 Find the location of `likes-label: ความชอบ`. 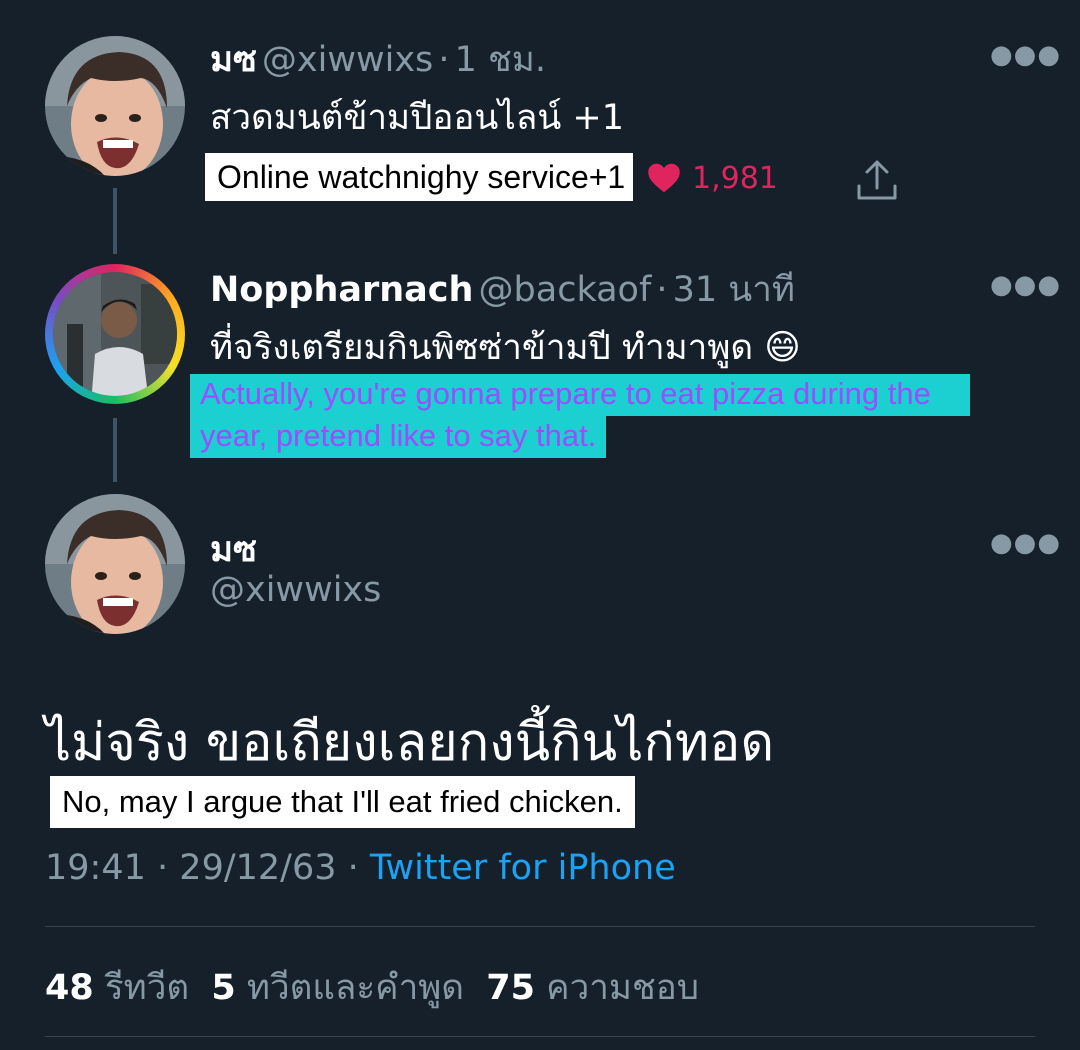

likes-label: ความชอบ is located at coordinates (622, 988).